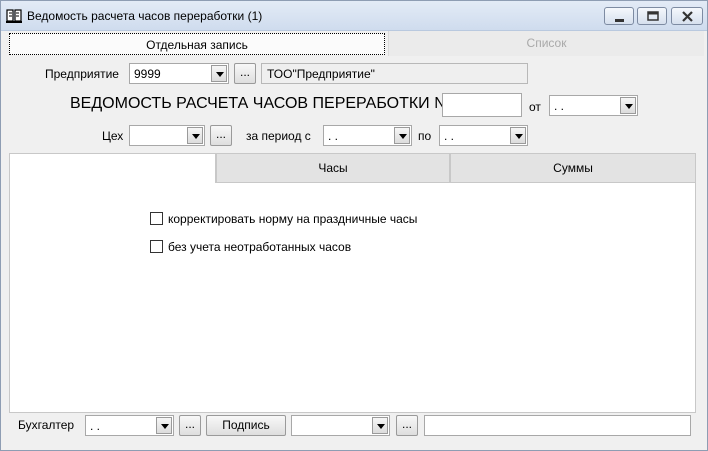 Image resolution: width=708 pixels, height=451 pixels. I want to click on exclude-unworked-label: без учета неотработанных часов, so click(259, 247).